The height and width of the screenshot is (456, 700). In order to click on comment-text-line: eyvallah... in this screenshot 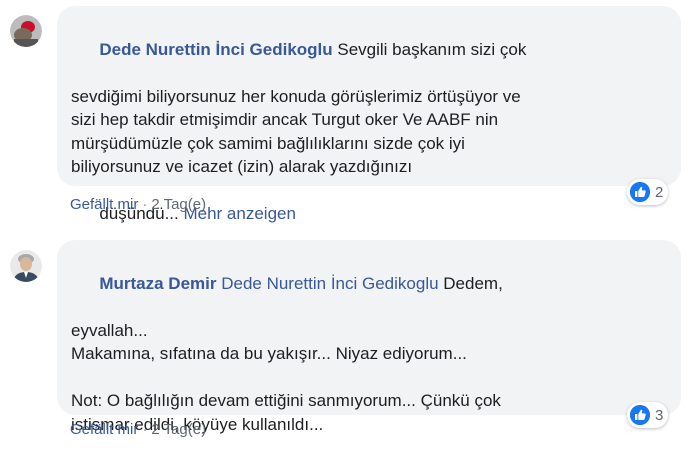, I will do `click(109, 330)`.